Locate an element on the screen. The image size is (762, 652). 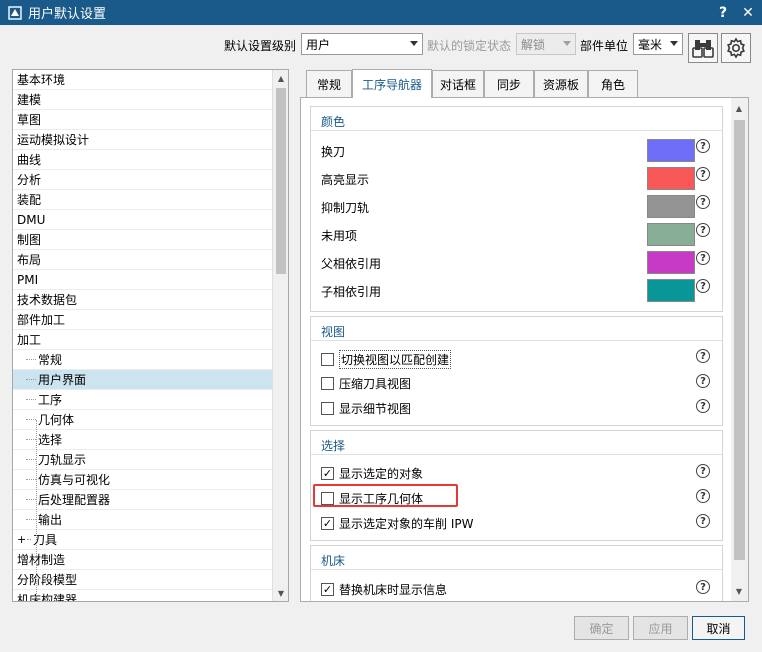
tree-item-label: 几何体 is located at coordinates (56, 420).